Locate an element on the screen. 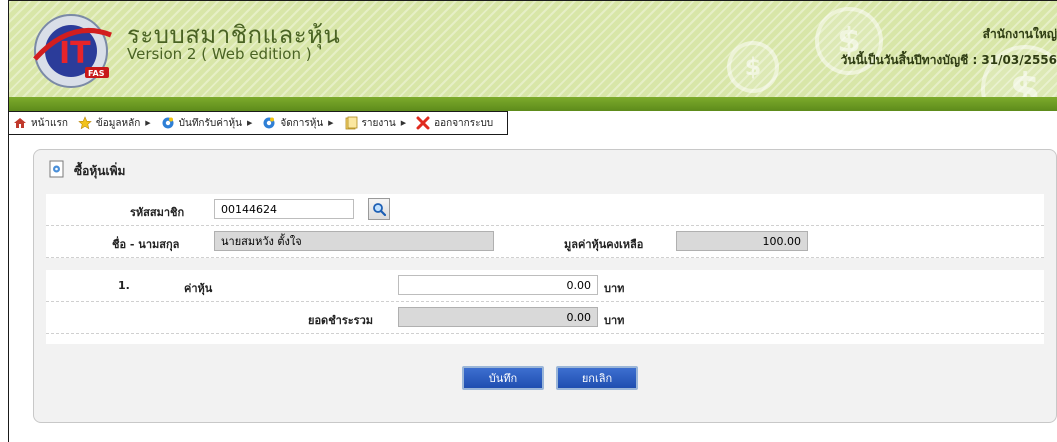 The image size is (1057, 442). panel-header: ซื้อหุ้นเพิ่ม is located at coordinates (86, 171).